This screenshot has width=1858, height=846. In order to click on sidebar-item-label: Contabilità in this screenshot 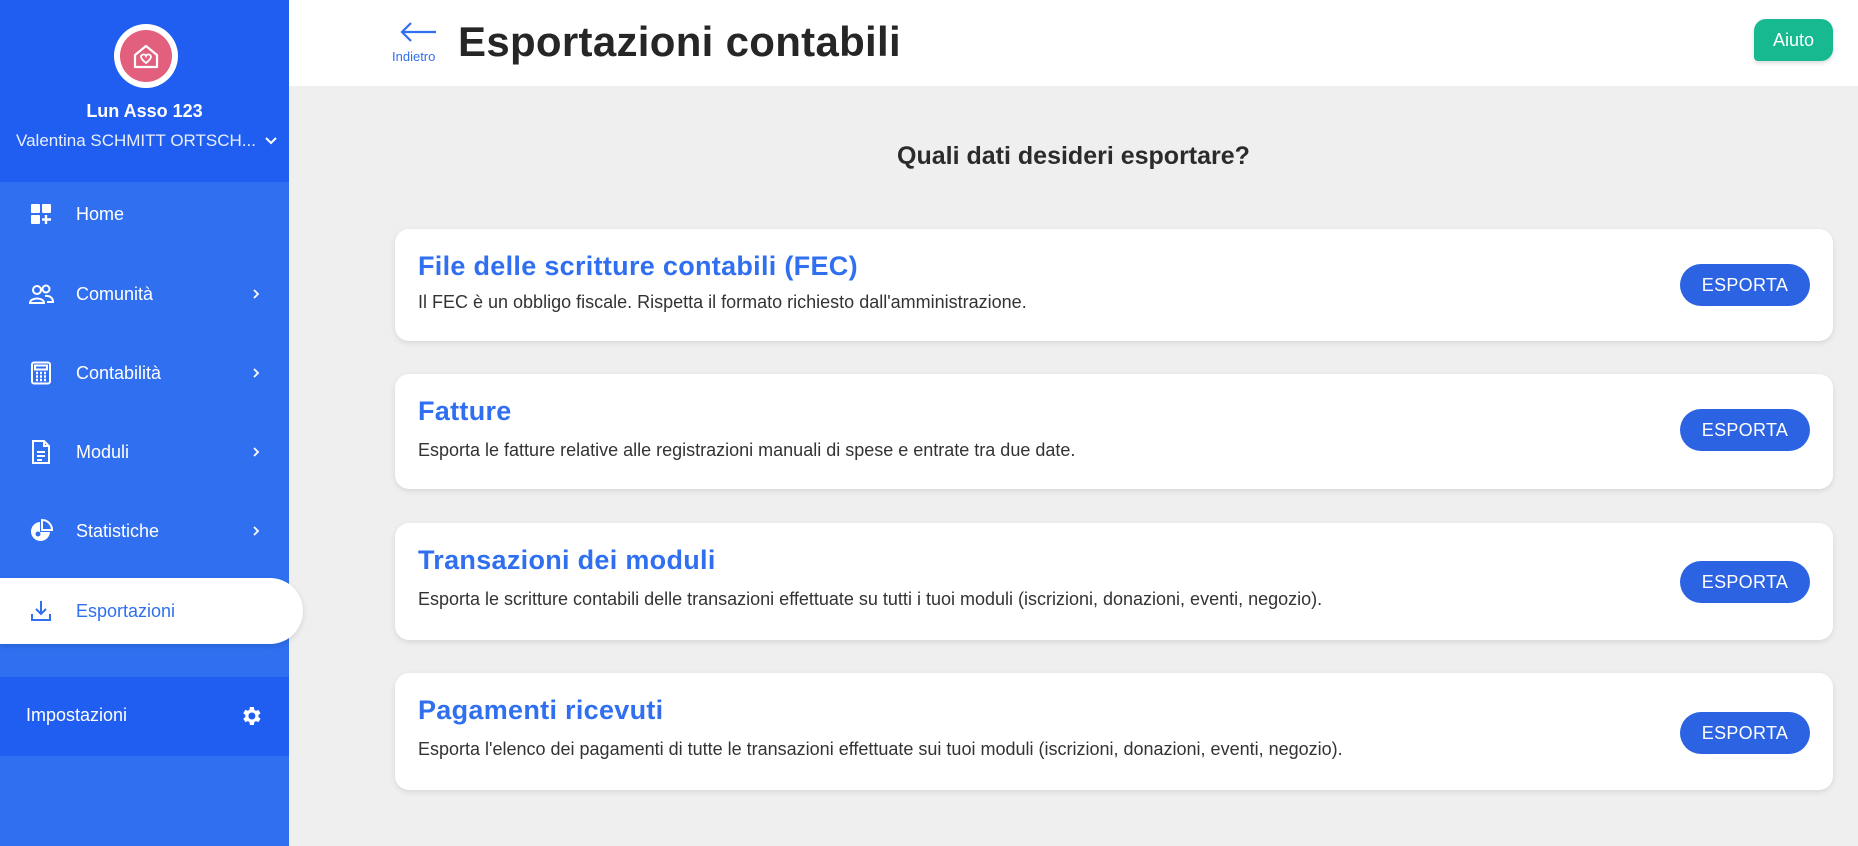, I will do `click(119, 372)`.